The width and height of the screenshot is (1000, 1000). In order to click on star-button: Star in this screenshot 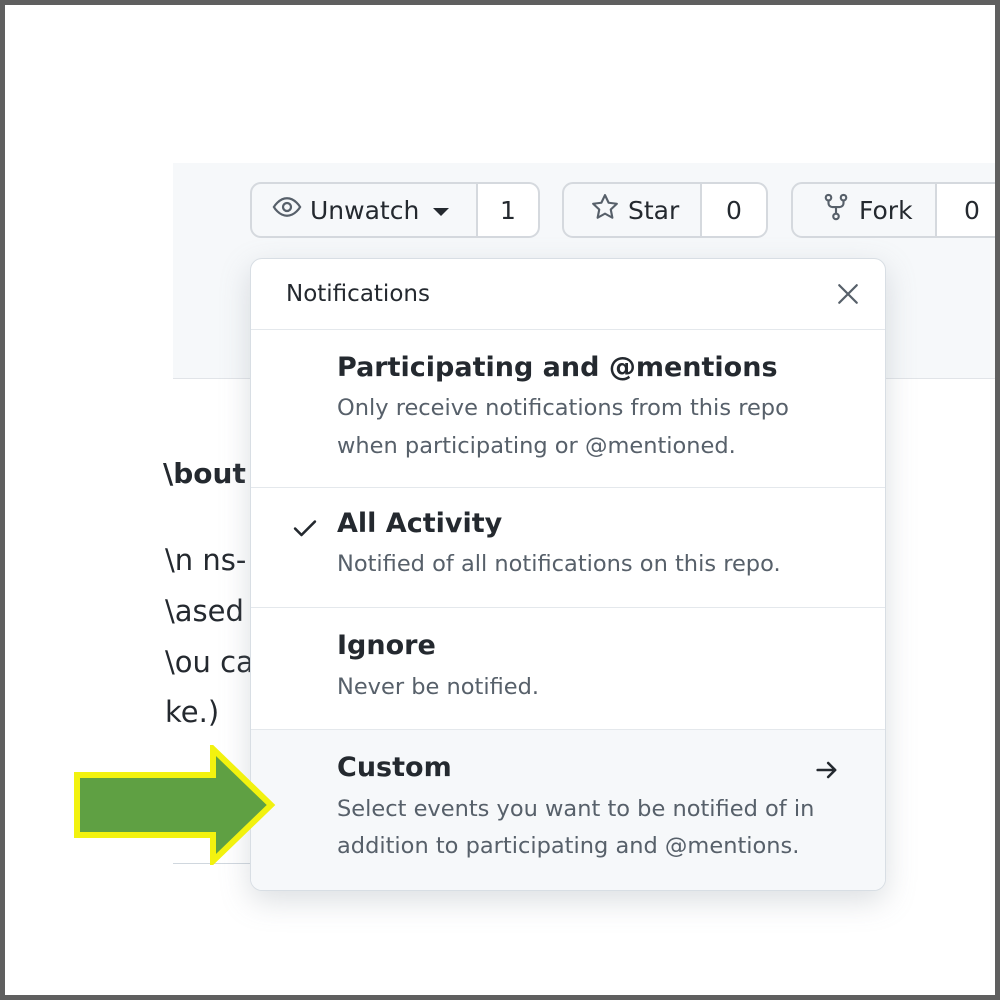, I will do `click(632, 210)`.